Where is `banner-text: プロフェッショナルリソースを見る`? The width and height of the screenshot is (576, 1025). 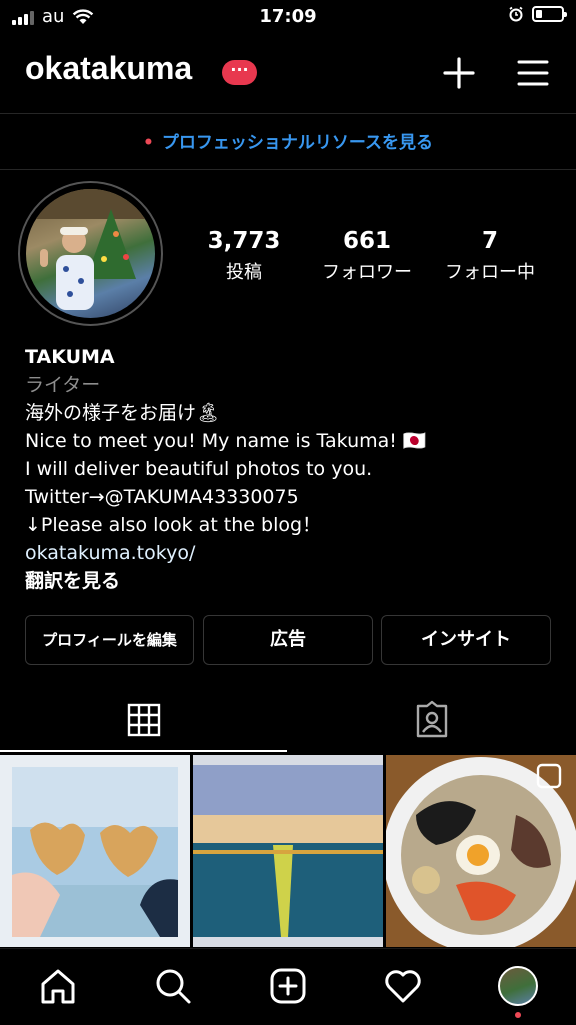 banner-text: プロフェッショナルリソースを見る is located at coordinates (297, 143).